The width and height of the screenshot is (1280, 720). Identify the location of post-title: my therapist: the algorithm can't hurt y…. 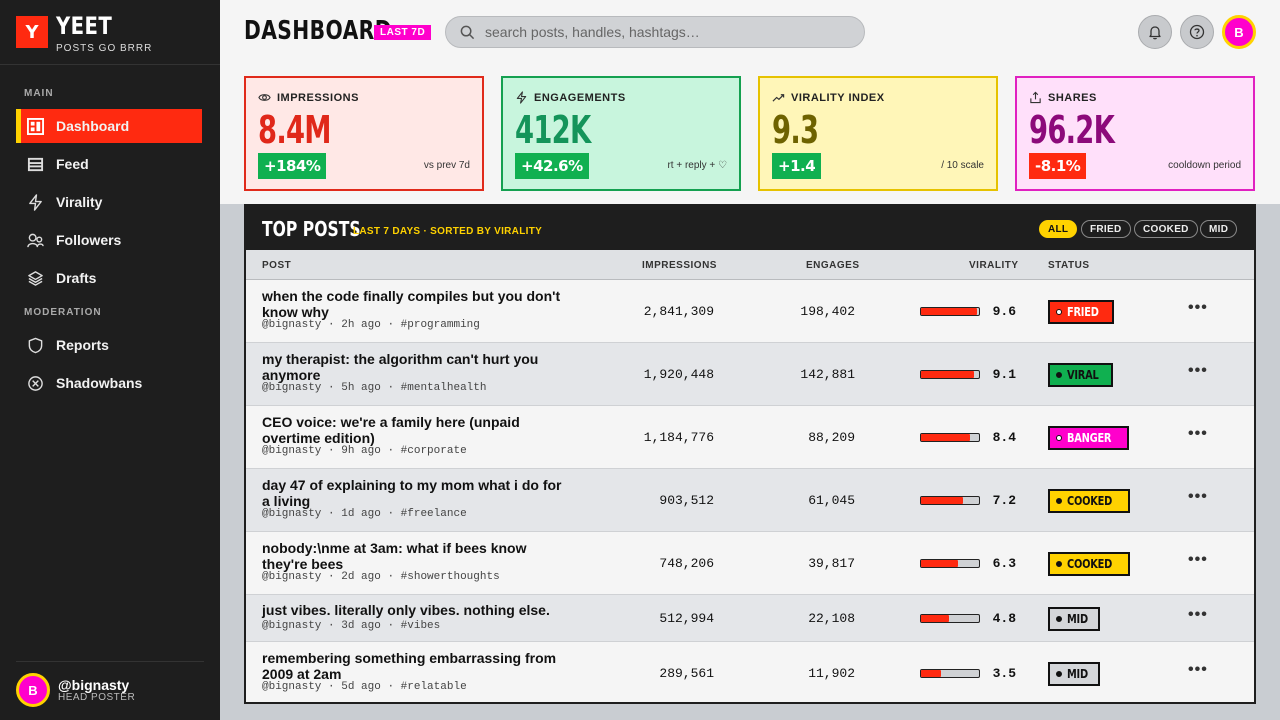
(417, 367).